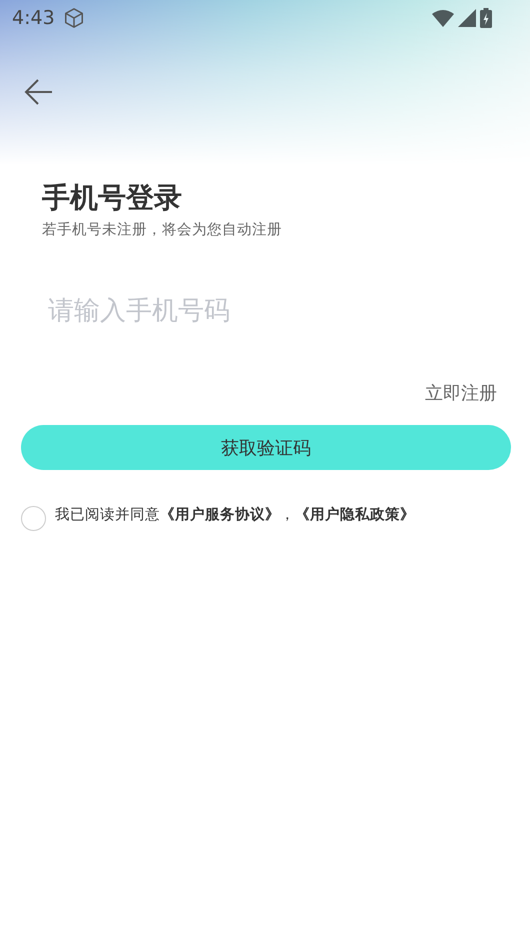 The height and width of the screenshot is (942, 530). I want to click on signal-icon, so click(467, 18).